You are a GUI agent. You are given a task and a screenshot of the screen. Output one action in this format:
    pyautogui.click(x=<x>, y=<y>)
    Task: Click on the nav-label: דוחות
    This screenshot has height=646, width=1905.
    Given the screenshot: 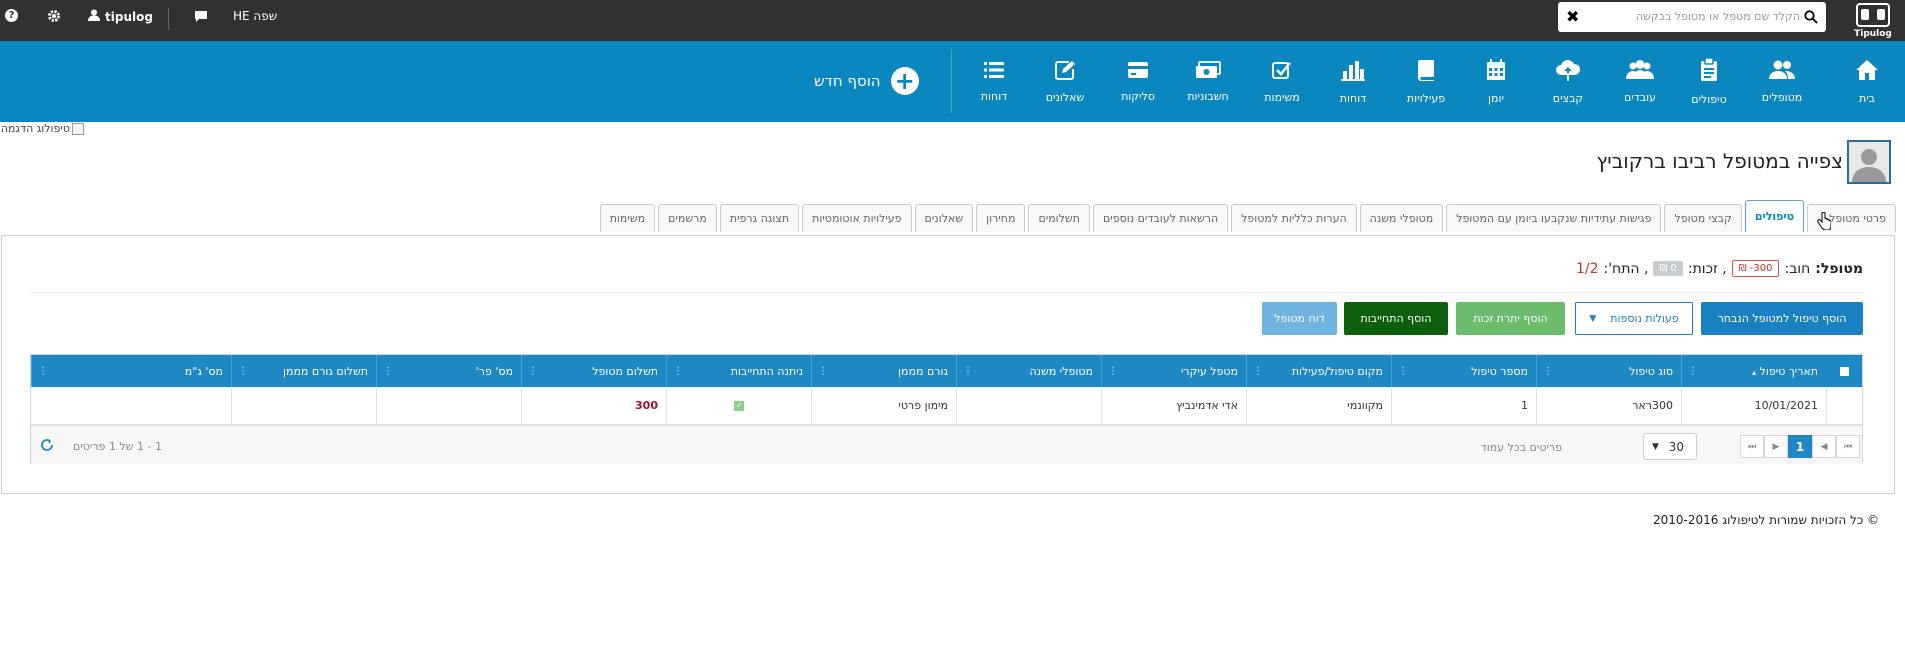 What is the action you would take?
    pyautogui.click(x=1353, y=98)
    